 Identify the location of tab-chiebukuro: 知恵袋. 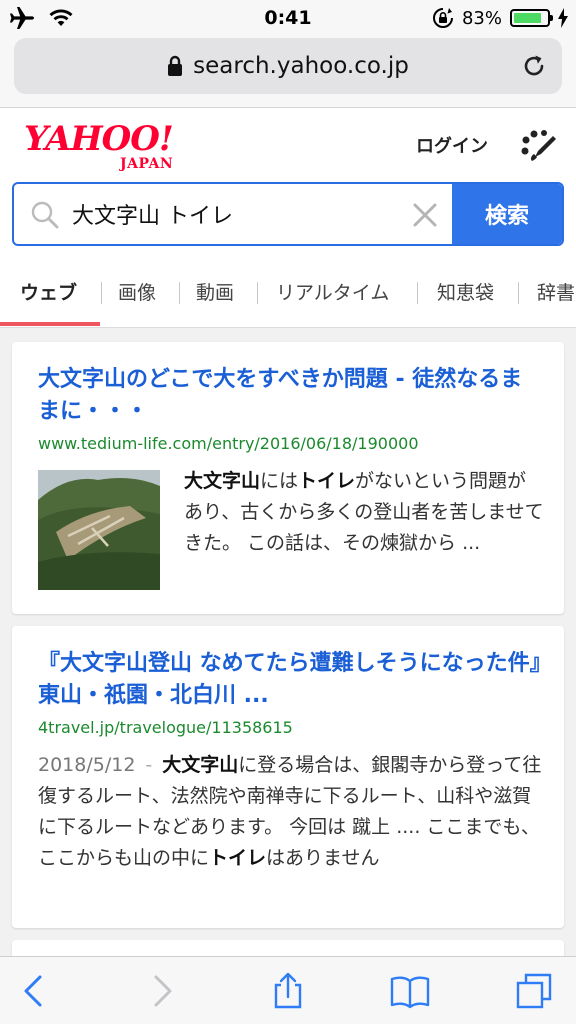
(465, 292).